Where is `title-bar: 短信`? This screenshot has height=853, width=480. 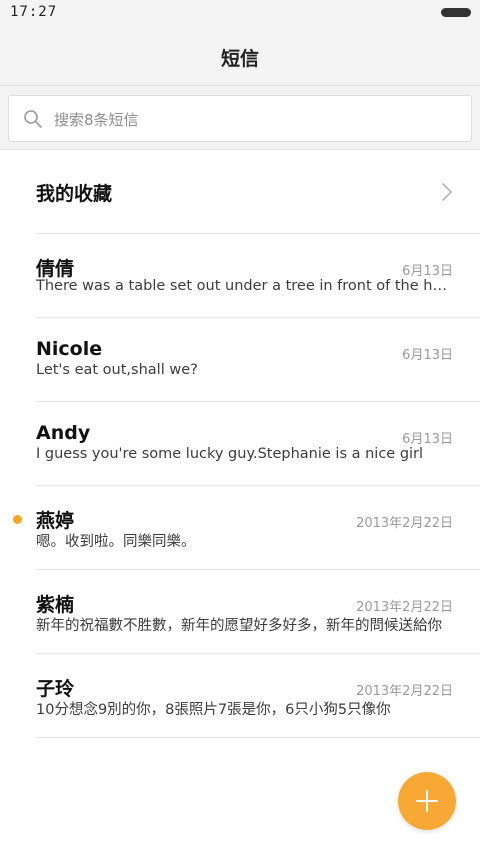
title-bar: 短信 is located at coordinates (240, 56).